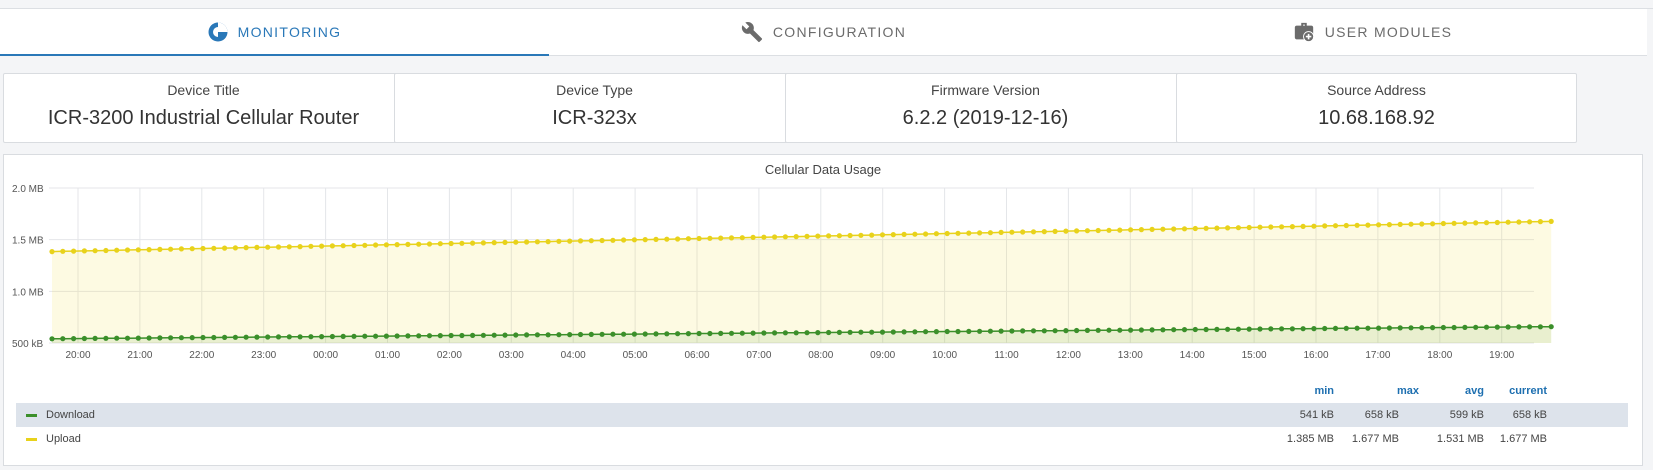 The image size is (1653, 470). What do you see at coordinates (985, 90) in the screenshot?
I see `card-label: Firmware Version` at bounding box center [985, 90].